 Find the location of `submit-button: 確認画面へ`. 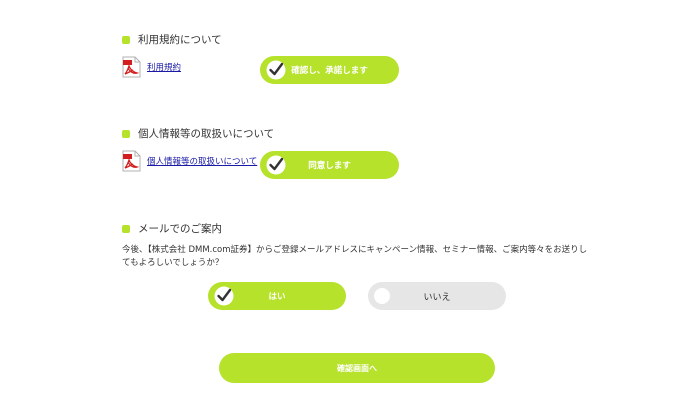

submit-button: 確認画面へ is located at coordinates (357, 368).